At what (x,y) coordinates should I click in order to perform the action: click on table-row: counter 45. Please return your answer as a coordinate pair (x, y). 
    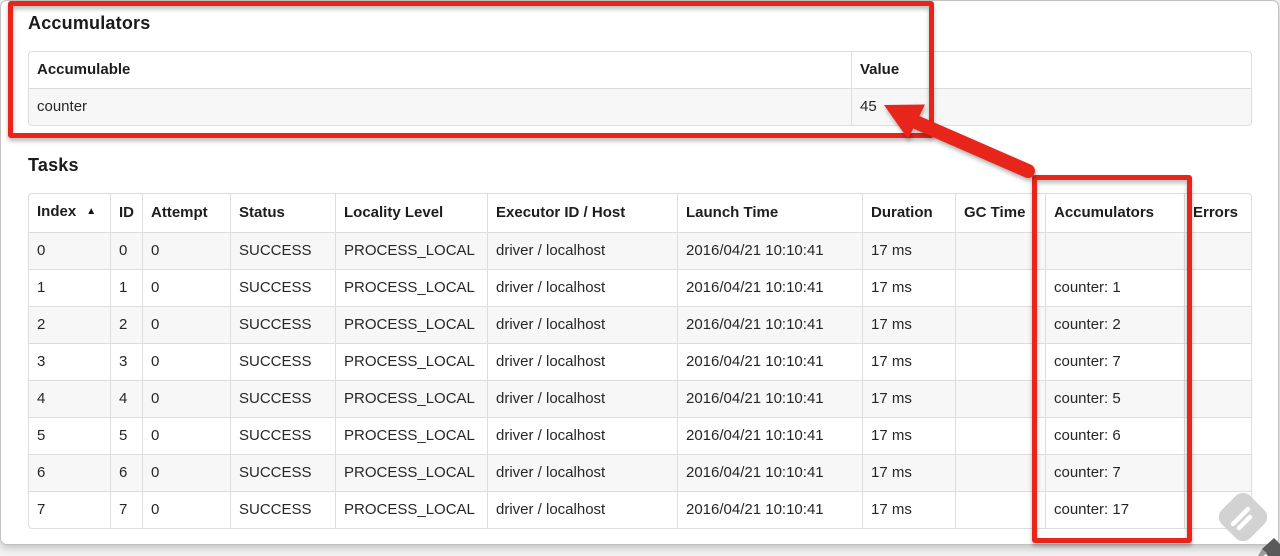
    Looking at the image, I should click on (640, 106).